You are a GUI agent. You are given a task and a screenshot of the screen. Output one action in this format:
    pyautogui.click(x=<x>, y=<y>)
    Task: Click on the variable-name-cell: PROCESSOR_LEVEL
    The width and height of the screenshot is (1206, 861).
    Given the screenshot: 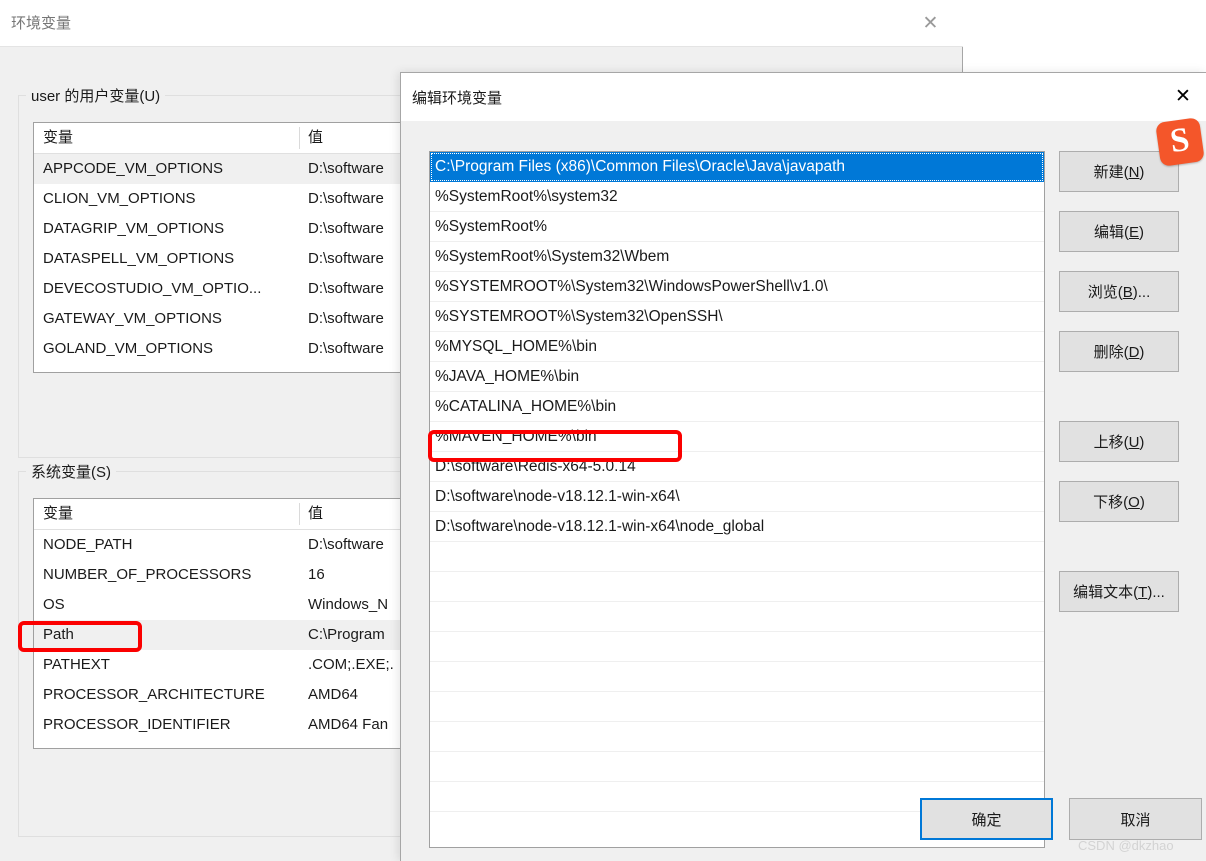 What is the action you would take?
    pyautogui.click(x=166, y=744)
    